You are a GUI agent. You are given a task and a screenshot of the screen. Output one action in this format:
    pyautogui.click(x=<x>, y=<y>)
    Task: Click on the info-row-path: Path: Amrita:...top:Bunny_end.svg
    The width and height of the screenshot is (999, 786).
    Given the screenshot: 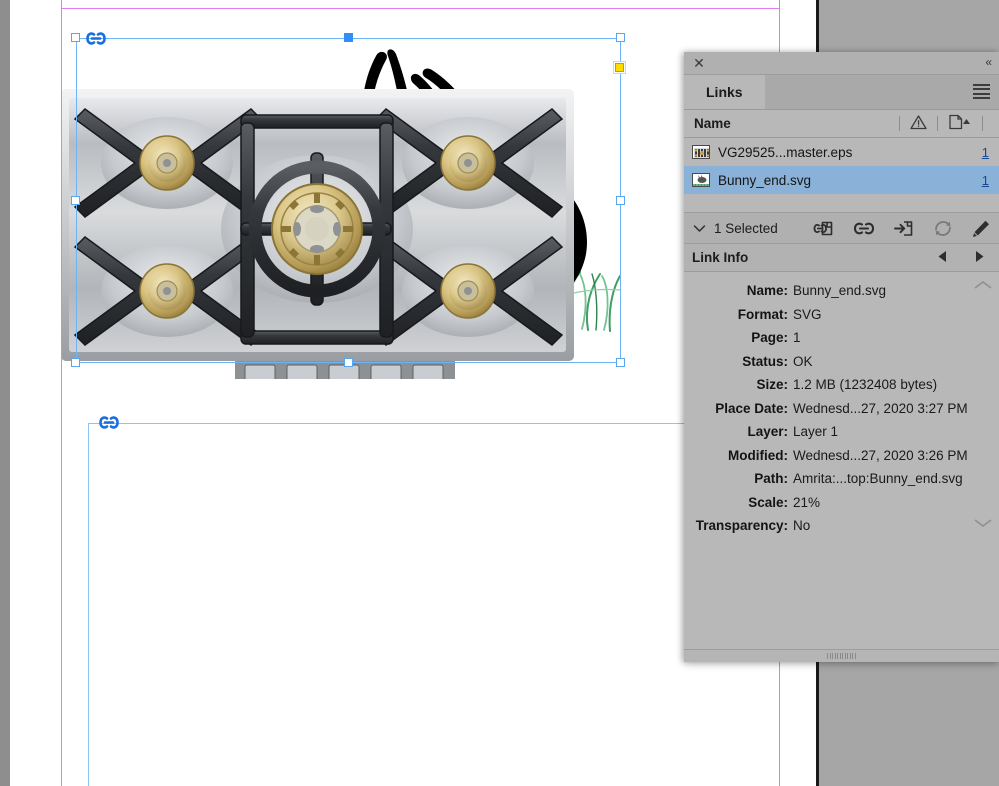 What is the action you would take?
    pyautogui.click(x=841, y=479)
    